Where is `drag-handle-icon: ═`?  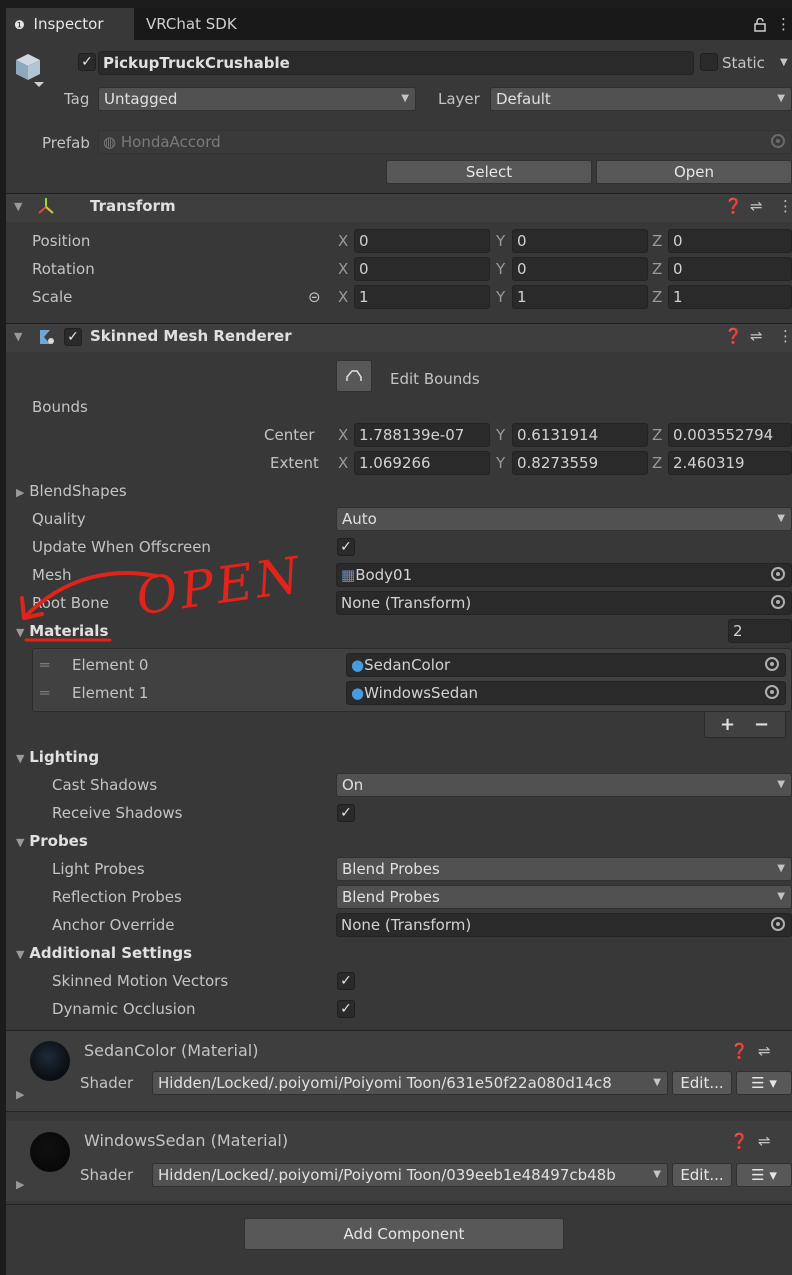 drag-handle-icon: ═ is located at coordinates (44, 693).